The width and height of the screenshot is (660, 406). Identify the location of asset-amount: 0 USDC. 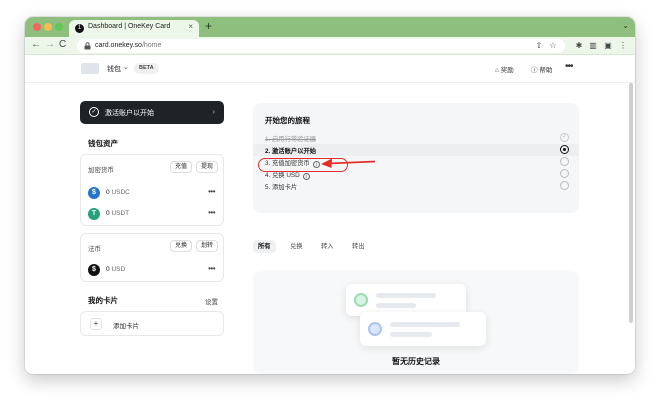
(118, 192).